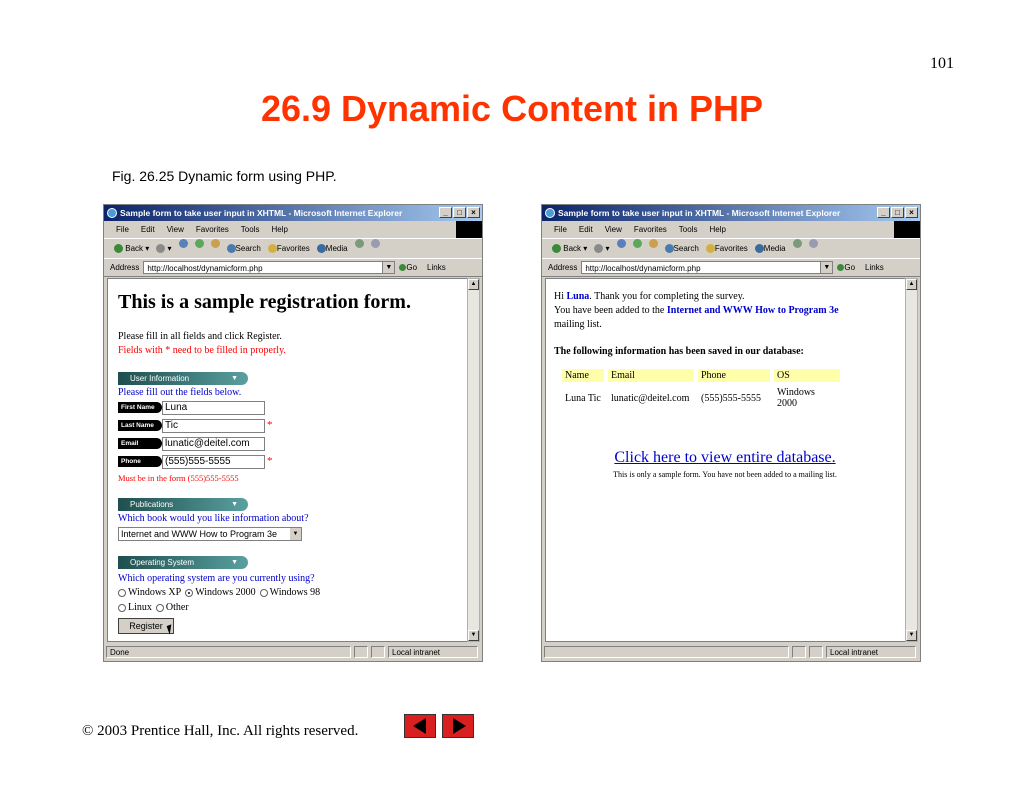 The image size is (1024, 791). Describe the element at coordinates (213, 462) in the screenshot. I see `phone-input: (555)555-5555` at that location.